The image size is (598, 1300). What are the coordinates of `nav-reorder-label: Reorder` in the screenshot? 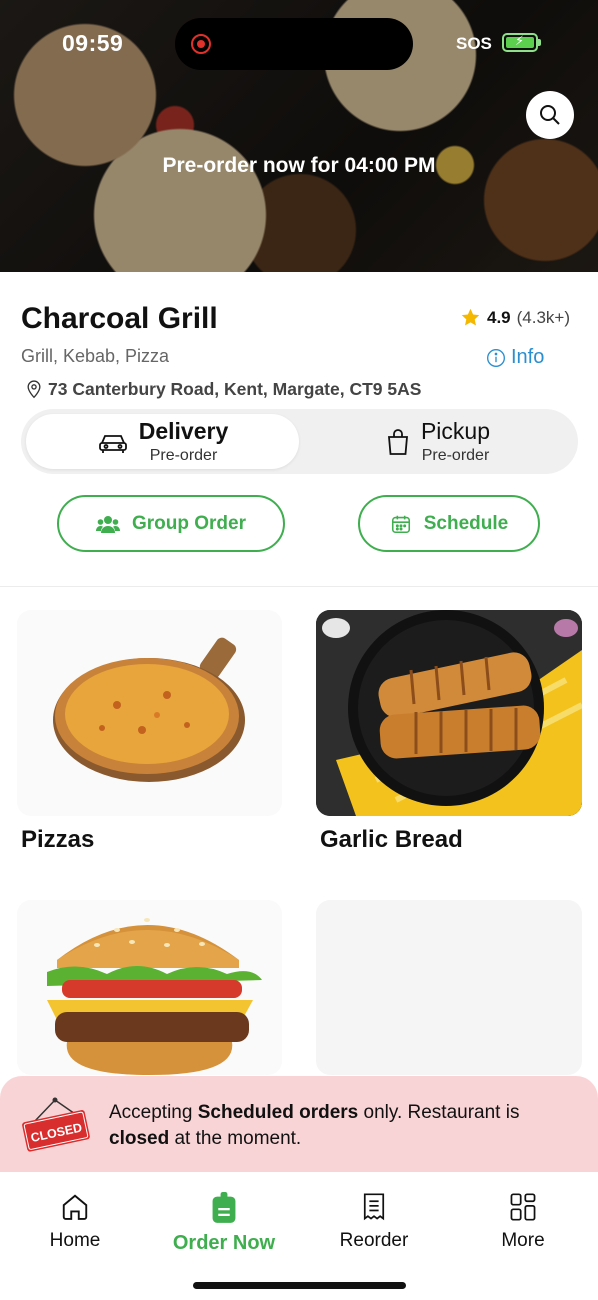 It's located at (374, 1240).